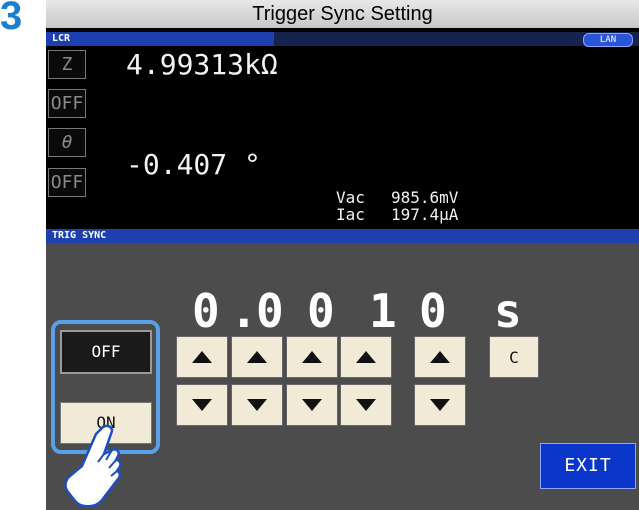 The image size is (639, 510). What do you see at coordinates (67, 142) in the screenshot?
I see `param3-box: θ` at bounding box center [67, 142].